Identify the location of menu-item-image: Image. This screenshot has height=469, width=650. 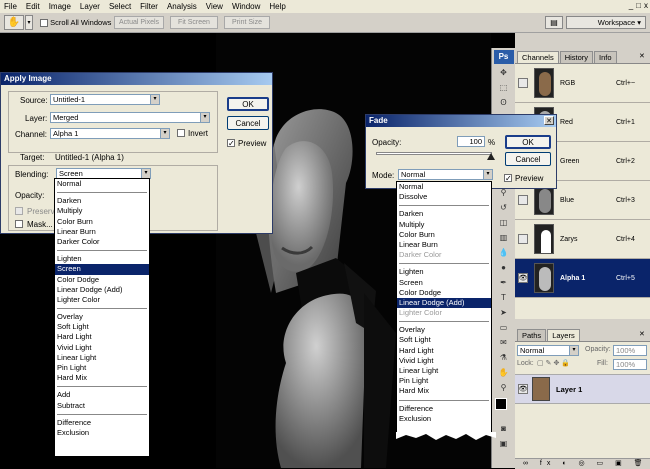
(60, 6).